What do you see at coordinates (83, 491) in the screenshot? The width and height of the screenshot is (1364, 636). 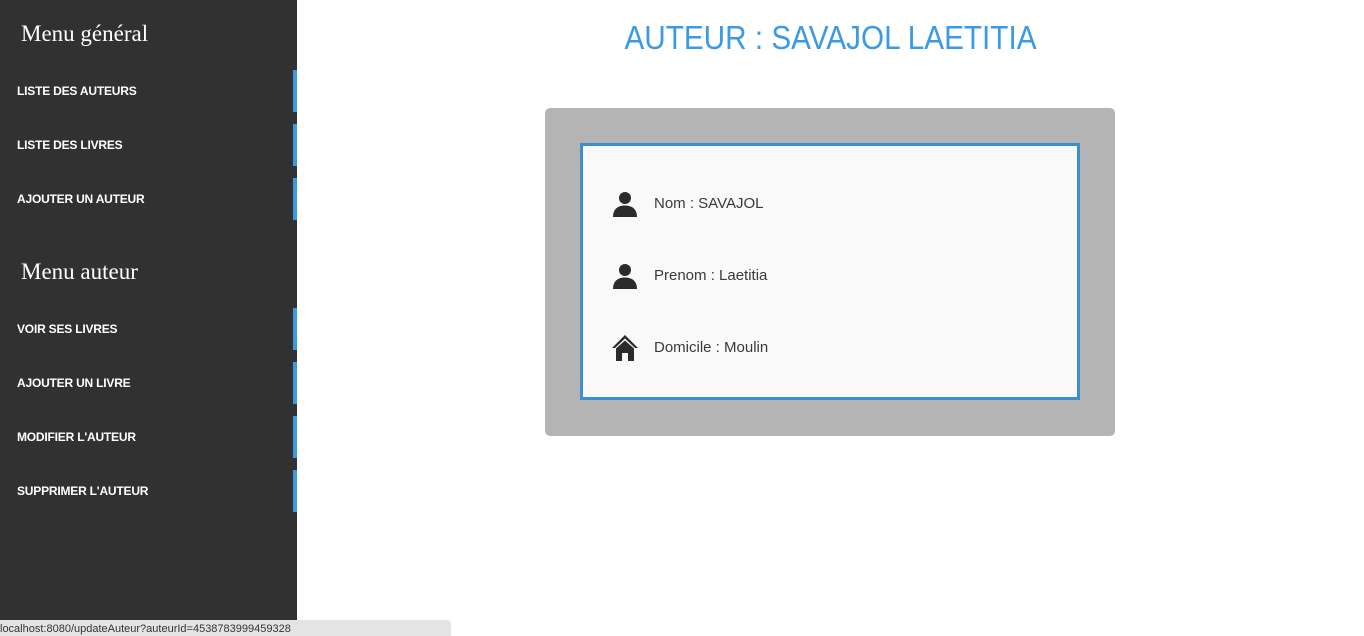 I see `menu-item-label: SUPPRIMER L'AUTEUR` at bounding box center [83, 491].